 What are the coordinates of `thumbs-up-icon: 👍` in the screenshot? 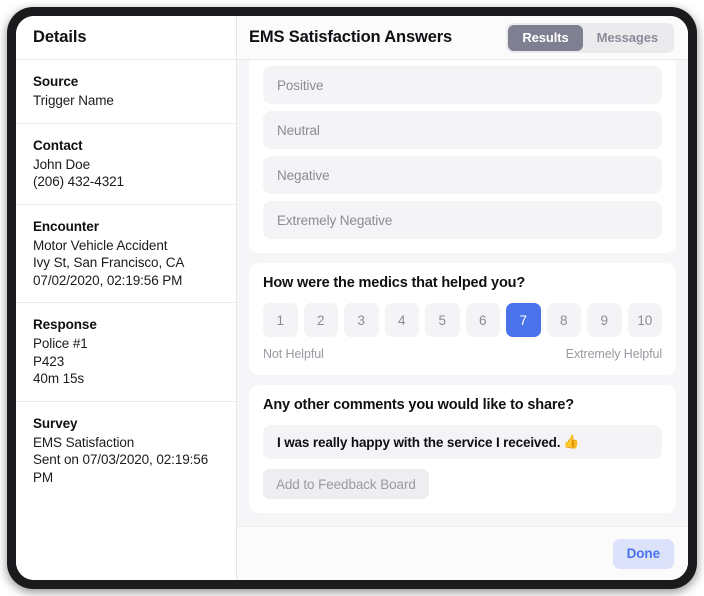 It's located at (571, 441).